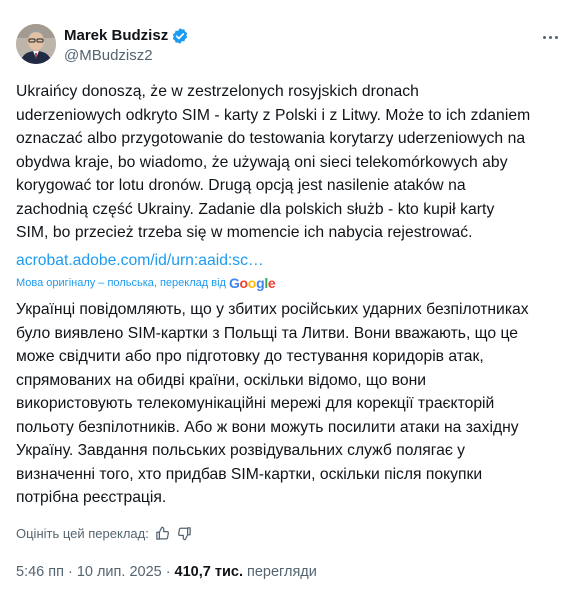 Image resolution: width=579 pixels, height=600 pixels. What do you see at coordinates (208, 572) in the screenshot?
I see `views-count: 410,7 тис.` at bounding box center [208, 572].